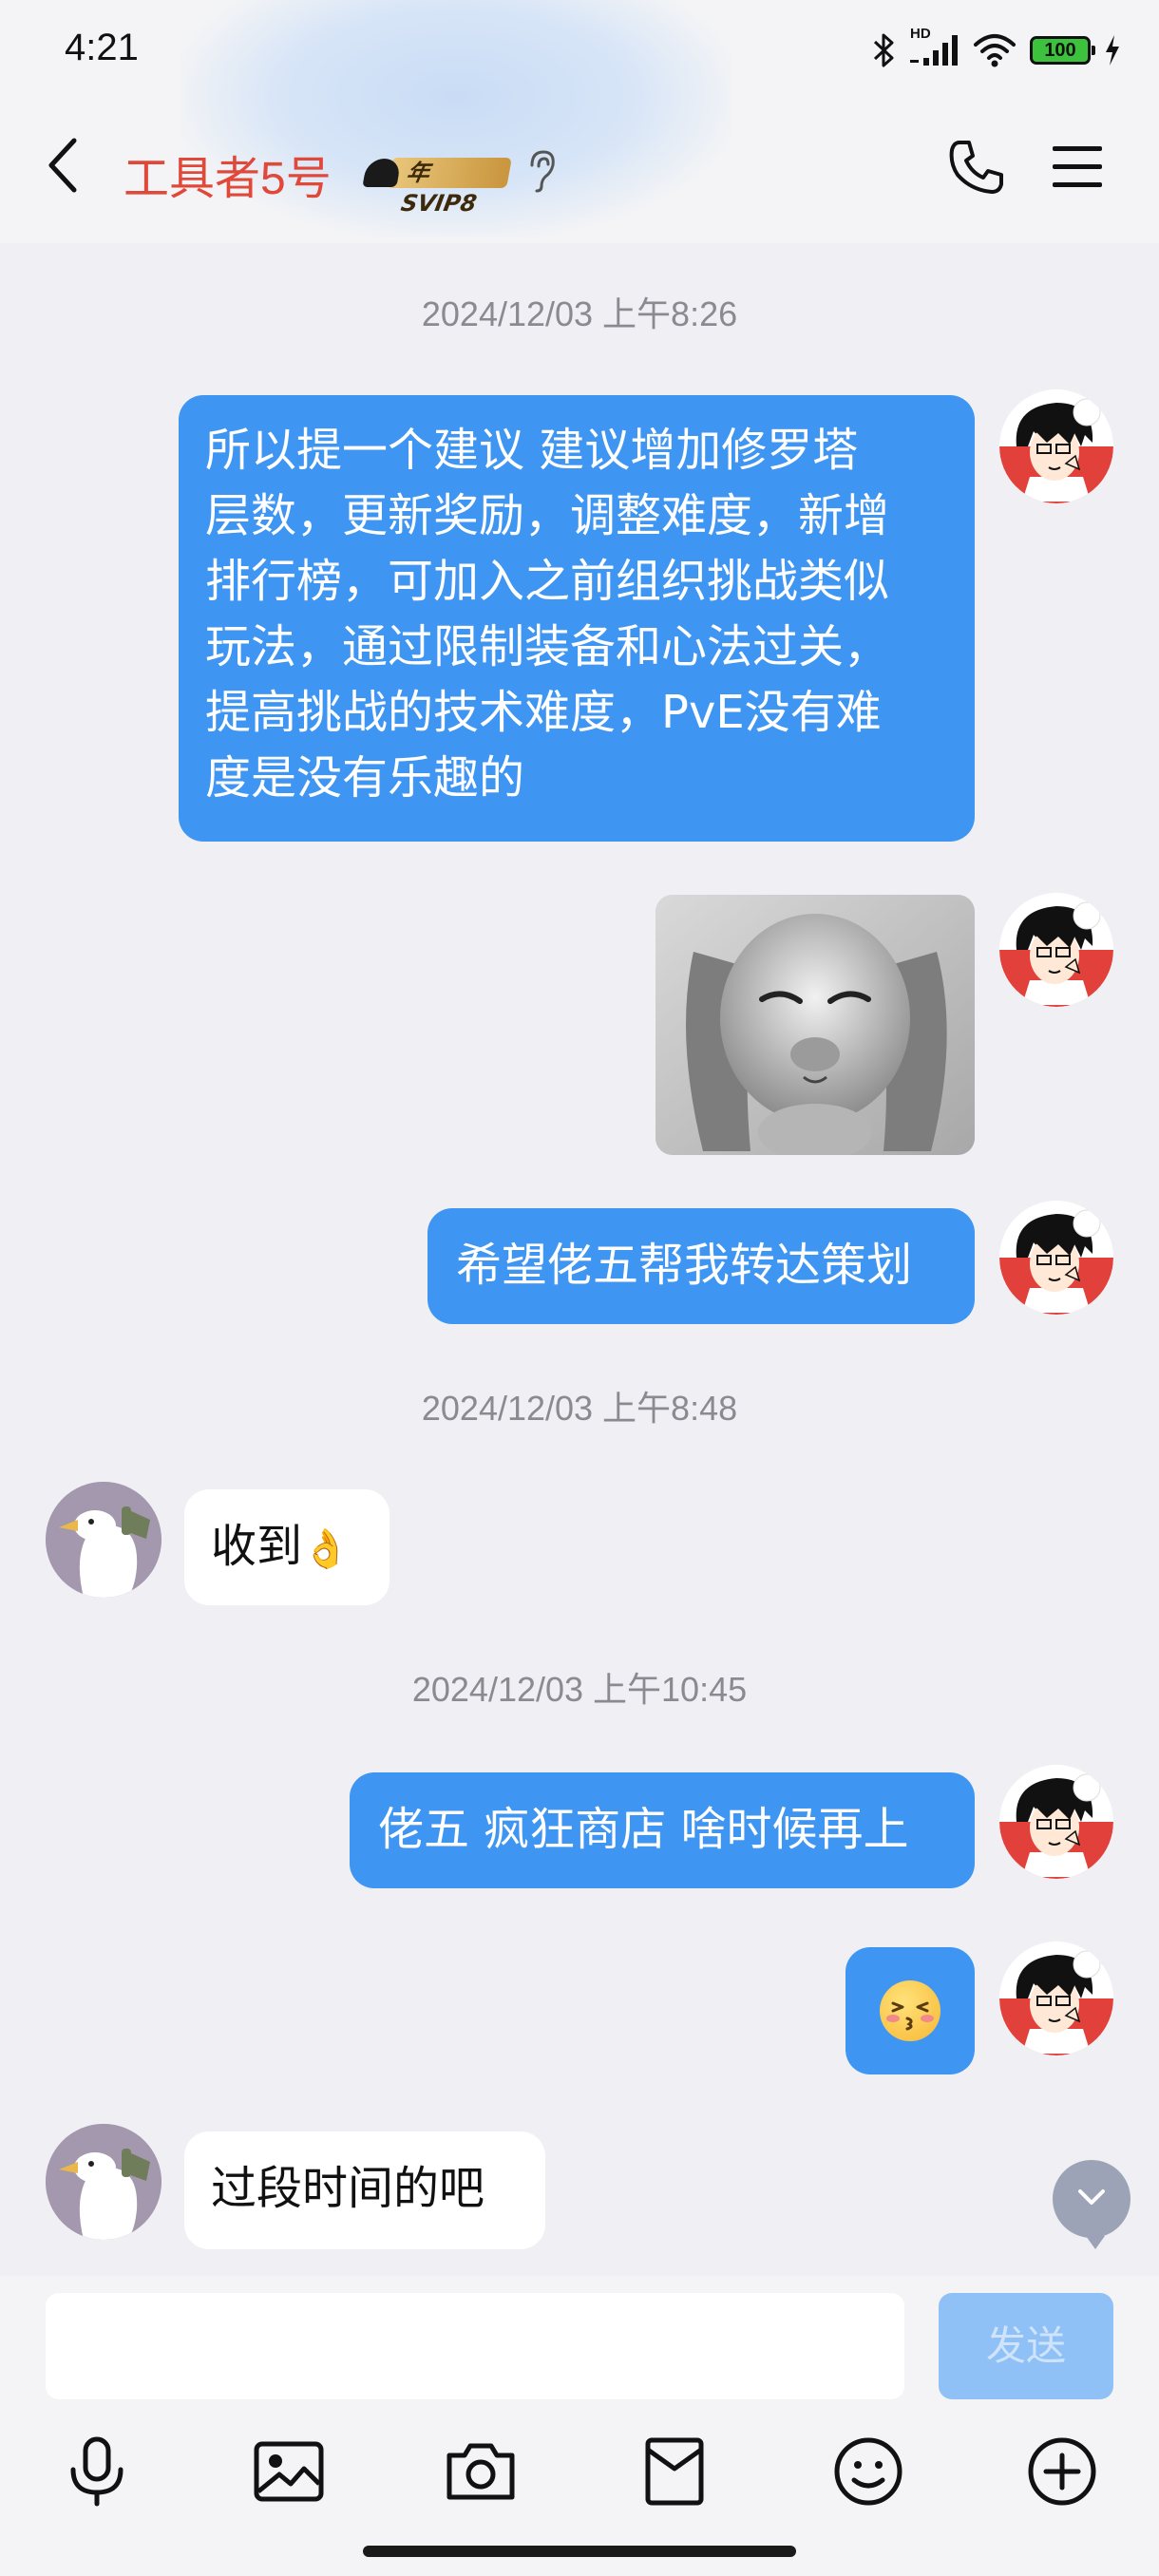 The width and height of the screenshot is (1159, 2576). What do you see at coordinates (579, 1689) in the screenshot?
I see `message-timestamp: 2024/12/03 上午10:45` at bounding box center [579, 1689].